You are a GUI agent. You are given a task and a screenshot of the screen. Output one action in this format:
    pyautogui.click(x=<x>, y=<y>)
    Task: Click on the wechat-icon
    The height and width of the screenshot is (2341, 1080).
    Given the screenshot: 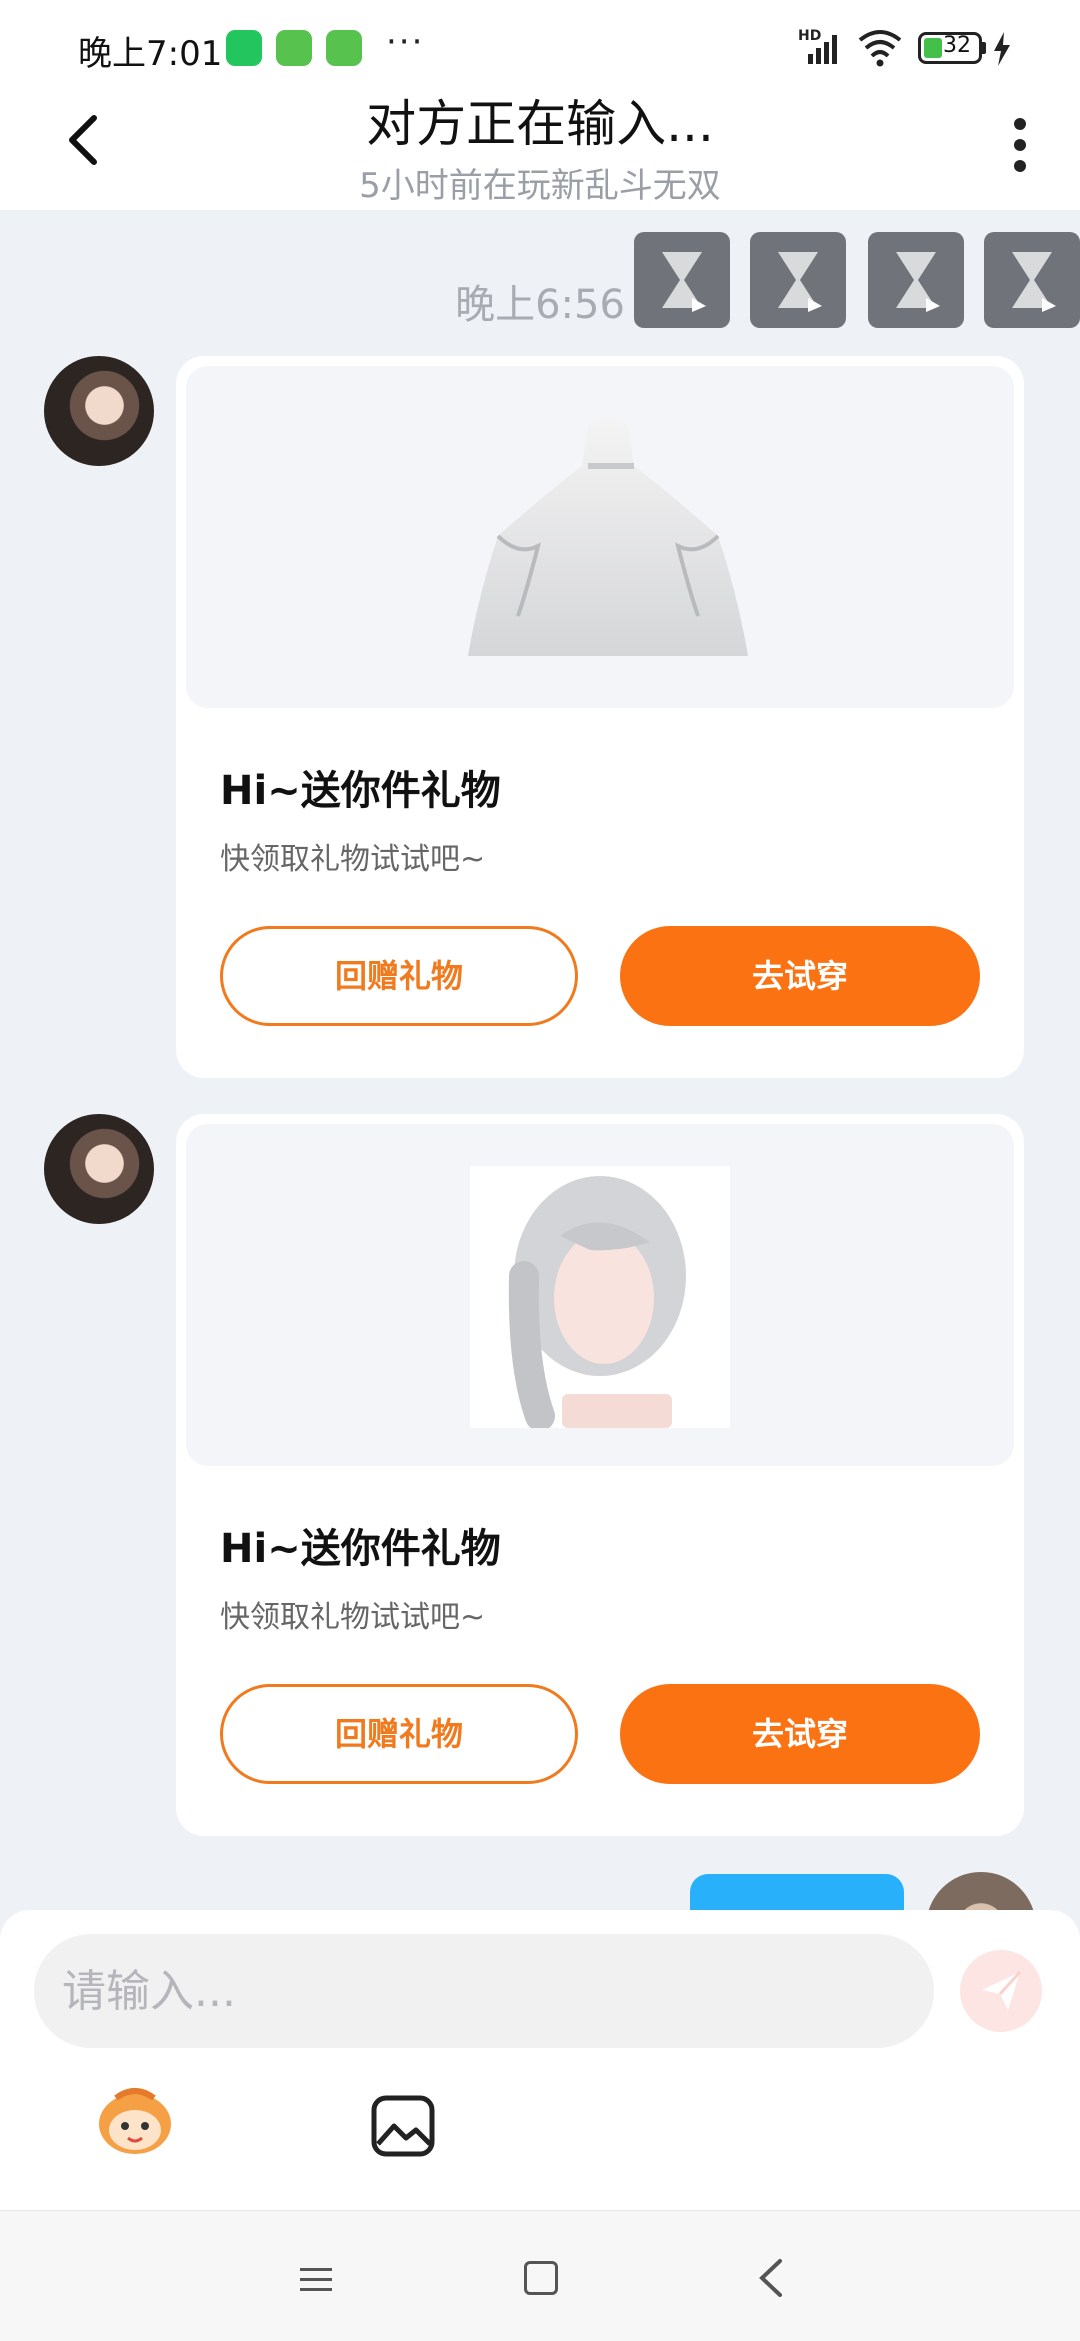 What is the action you would take?
    pyautogui.click(x=244, y=48)
    